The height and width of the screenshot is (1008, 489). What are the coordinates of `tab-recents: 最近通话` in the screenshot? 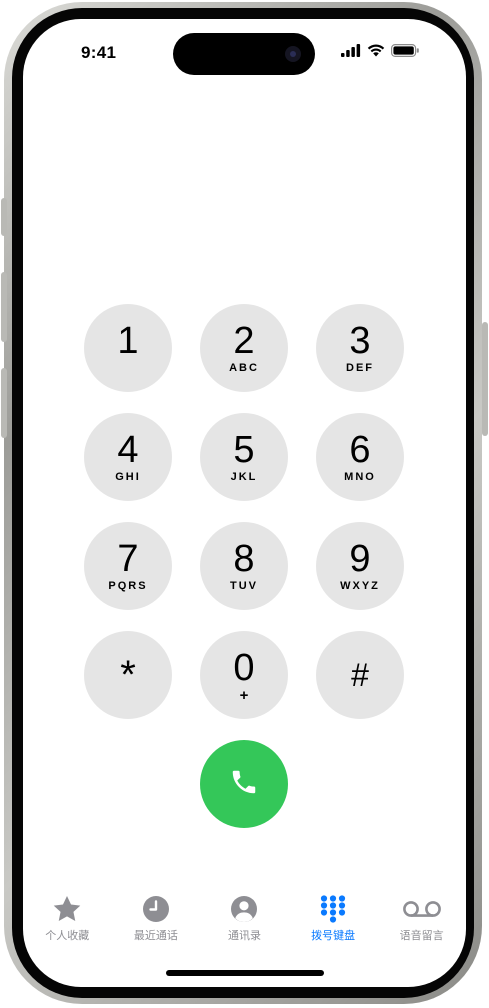 It's located at (156, 924).